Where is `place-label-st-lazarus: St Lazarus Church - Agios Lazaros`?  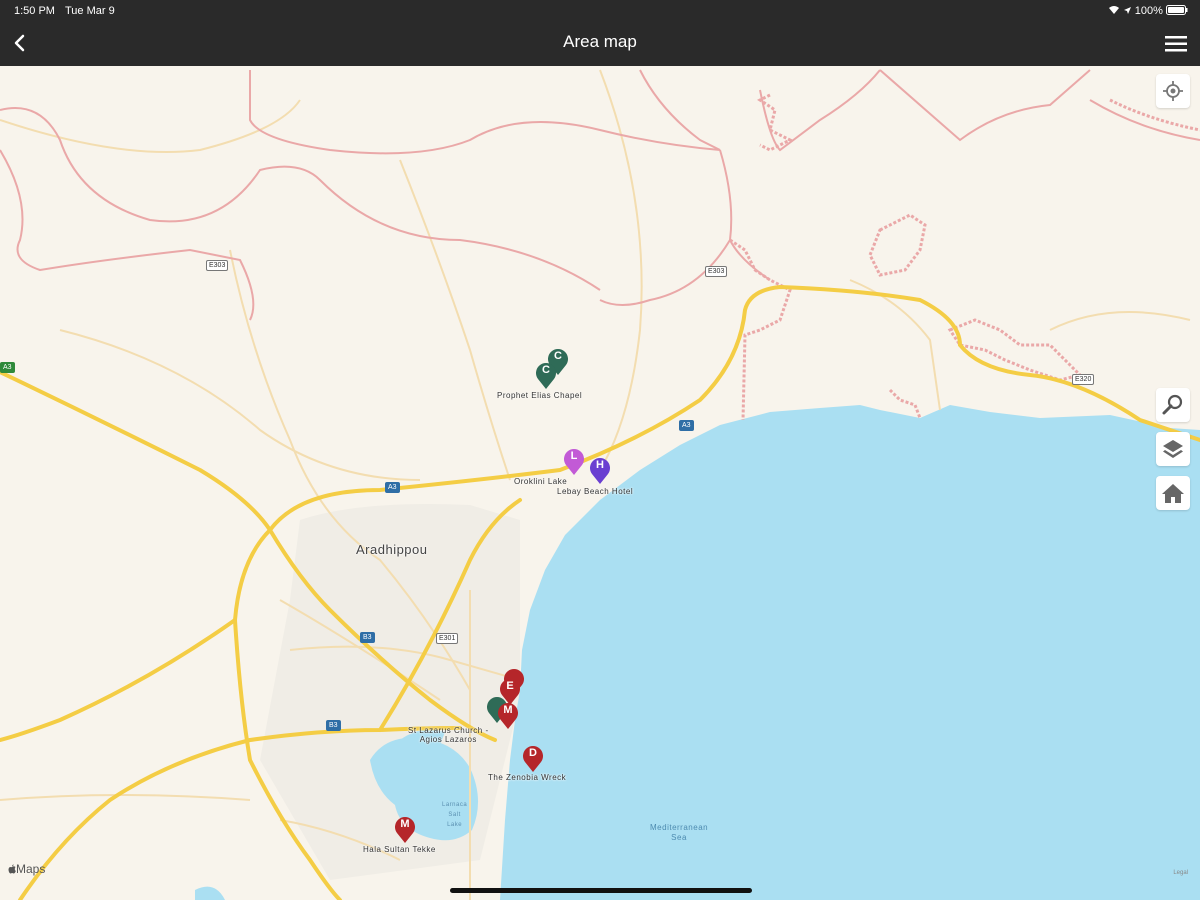 place-label-st-lazarus: St Lazarus Church - Agios Lazaros is located at coordinates (448, 735).